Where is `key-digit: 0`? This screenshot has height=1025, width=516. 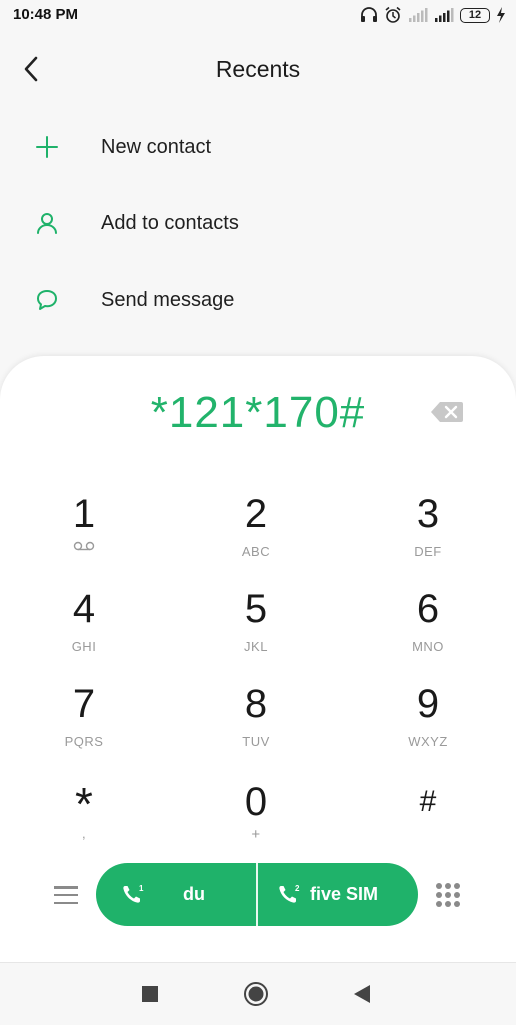 key-digit: 0 is located at coordinates (256, 802).